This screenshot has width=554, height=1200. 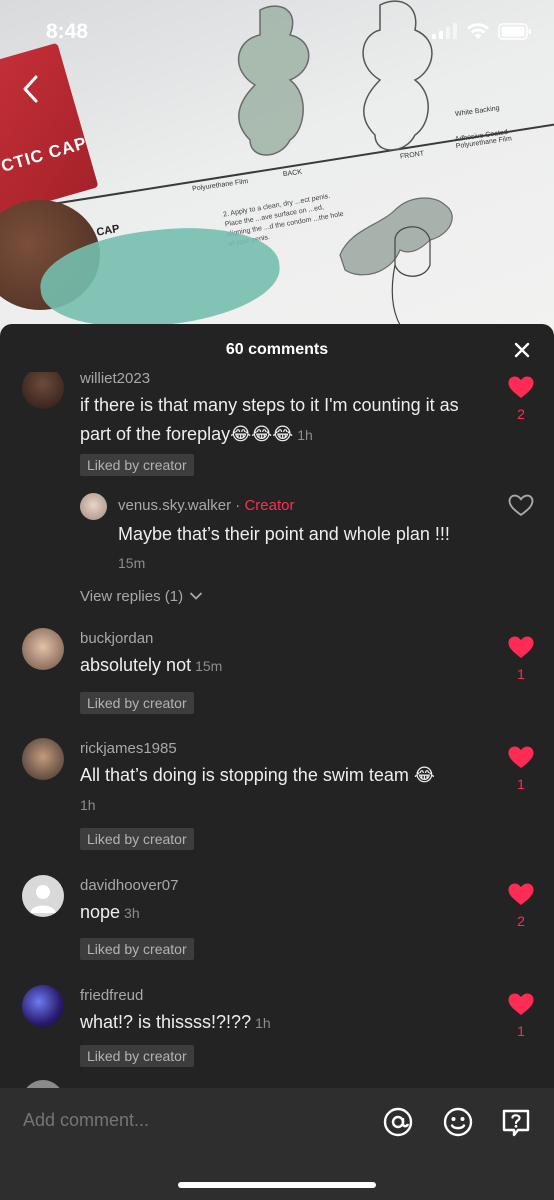 I want to click on comment-username: williet2023, so click(x=115, y=379).